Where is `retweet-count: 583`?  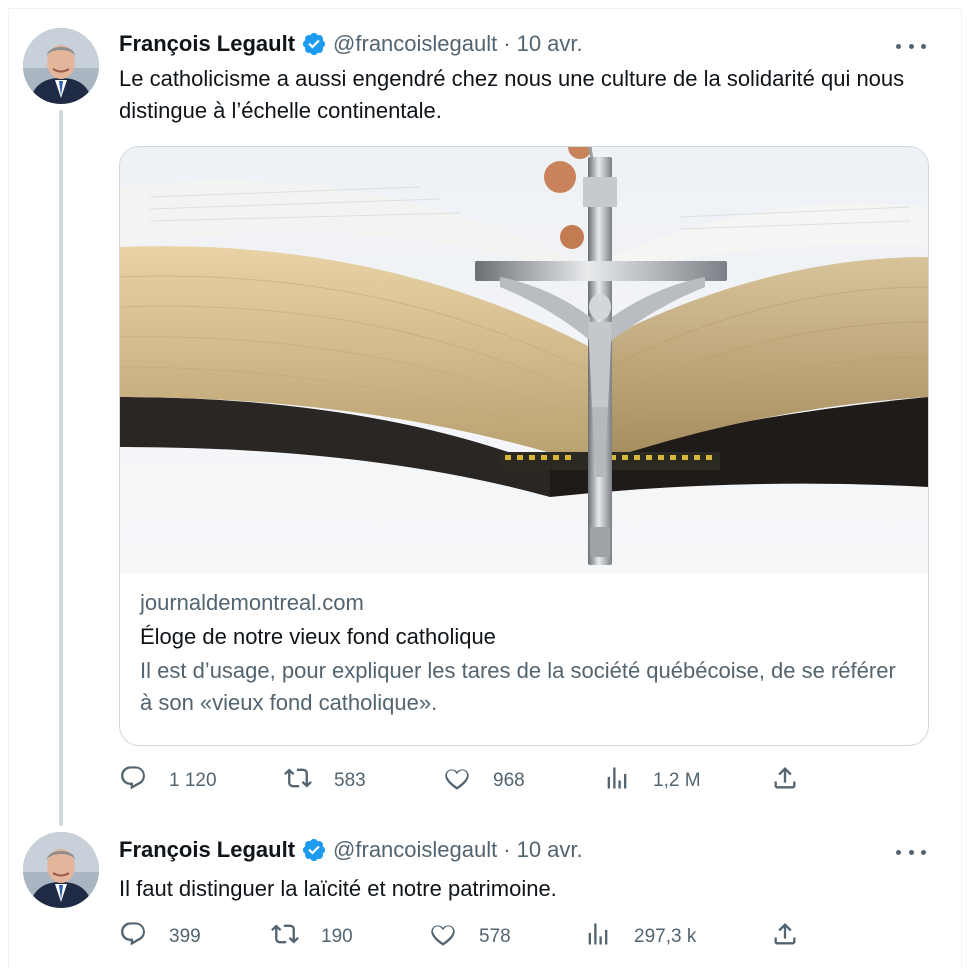
retweet-count: 583 is located at coordinates (350, 780).